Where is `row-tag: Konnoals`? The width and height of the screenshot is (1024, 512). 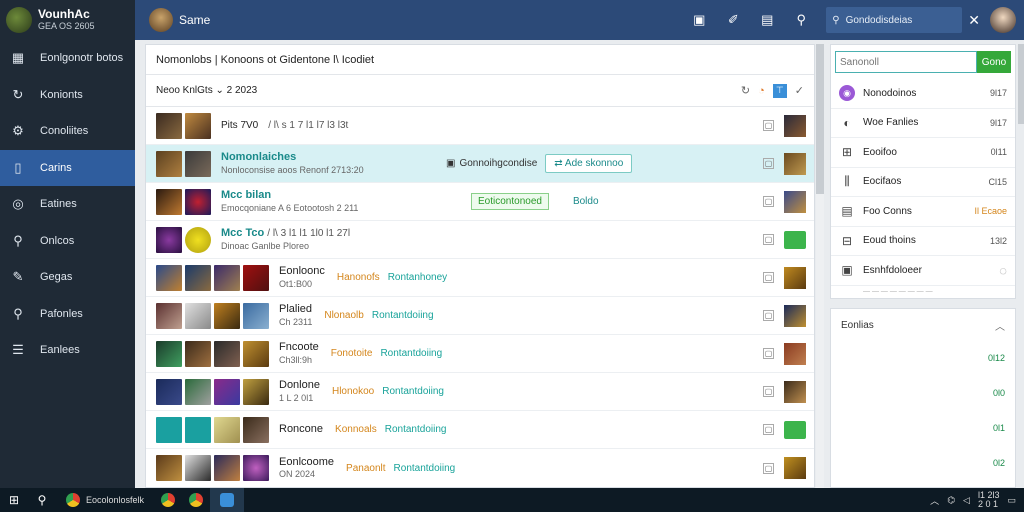 row-tag: Konnoals is located at coordinates (356, 429).